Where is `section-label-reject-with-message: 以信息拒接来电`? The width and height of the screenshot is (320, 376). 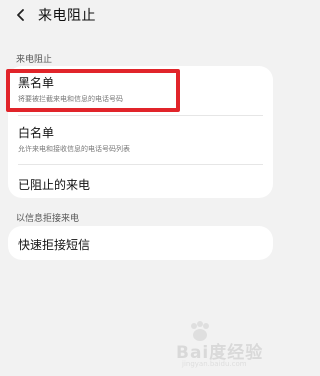
section-label-reject-with-message: 以信息拒接来电 is located at coordinates (48, 219).